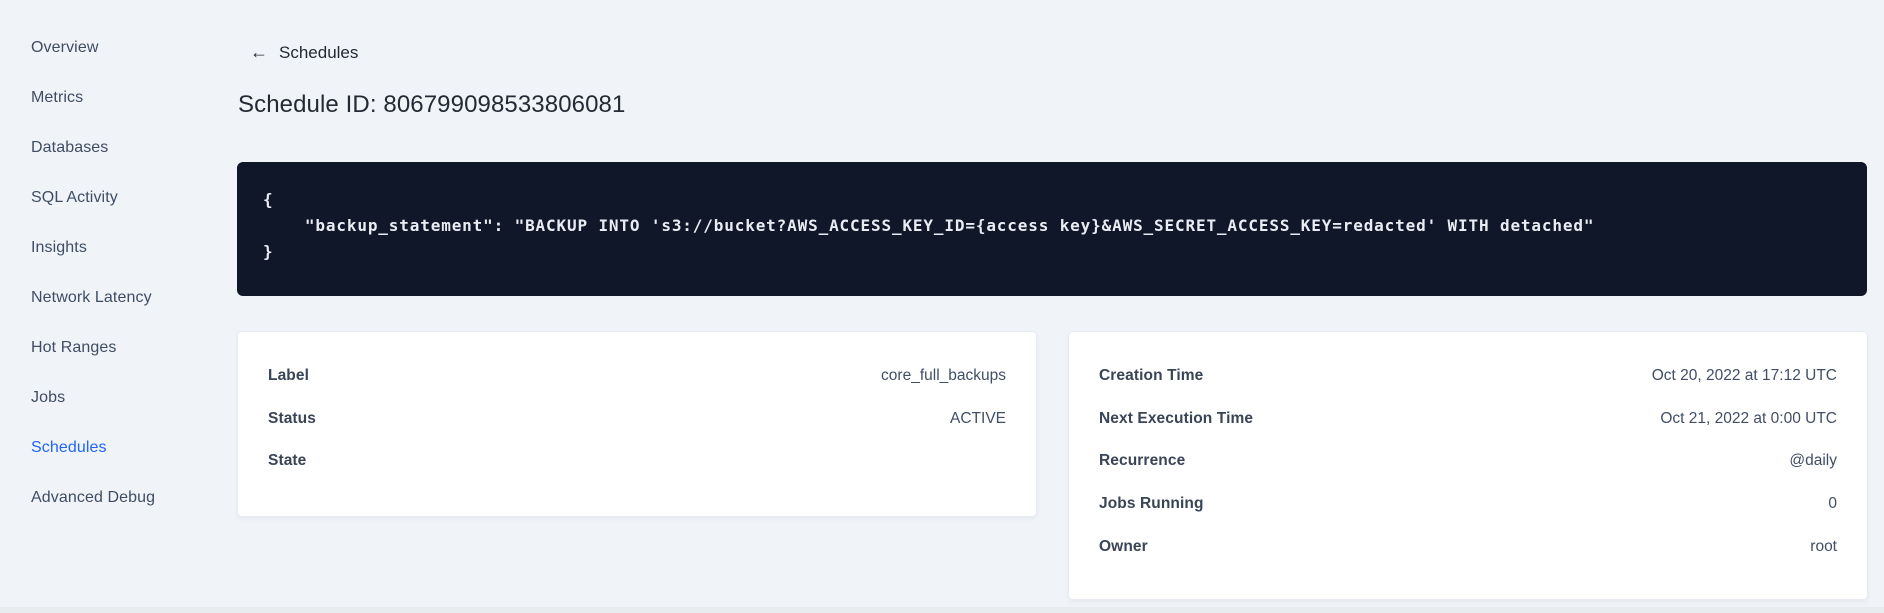  I want to click on detail-label: Status, so click(292, 418).